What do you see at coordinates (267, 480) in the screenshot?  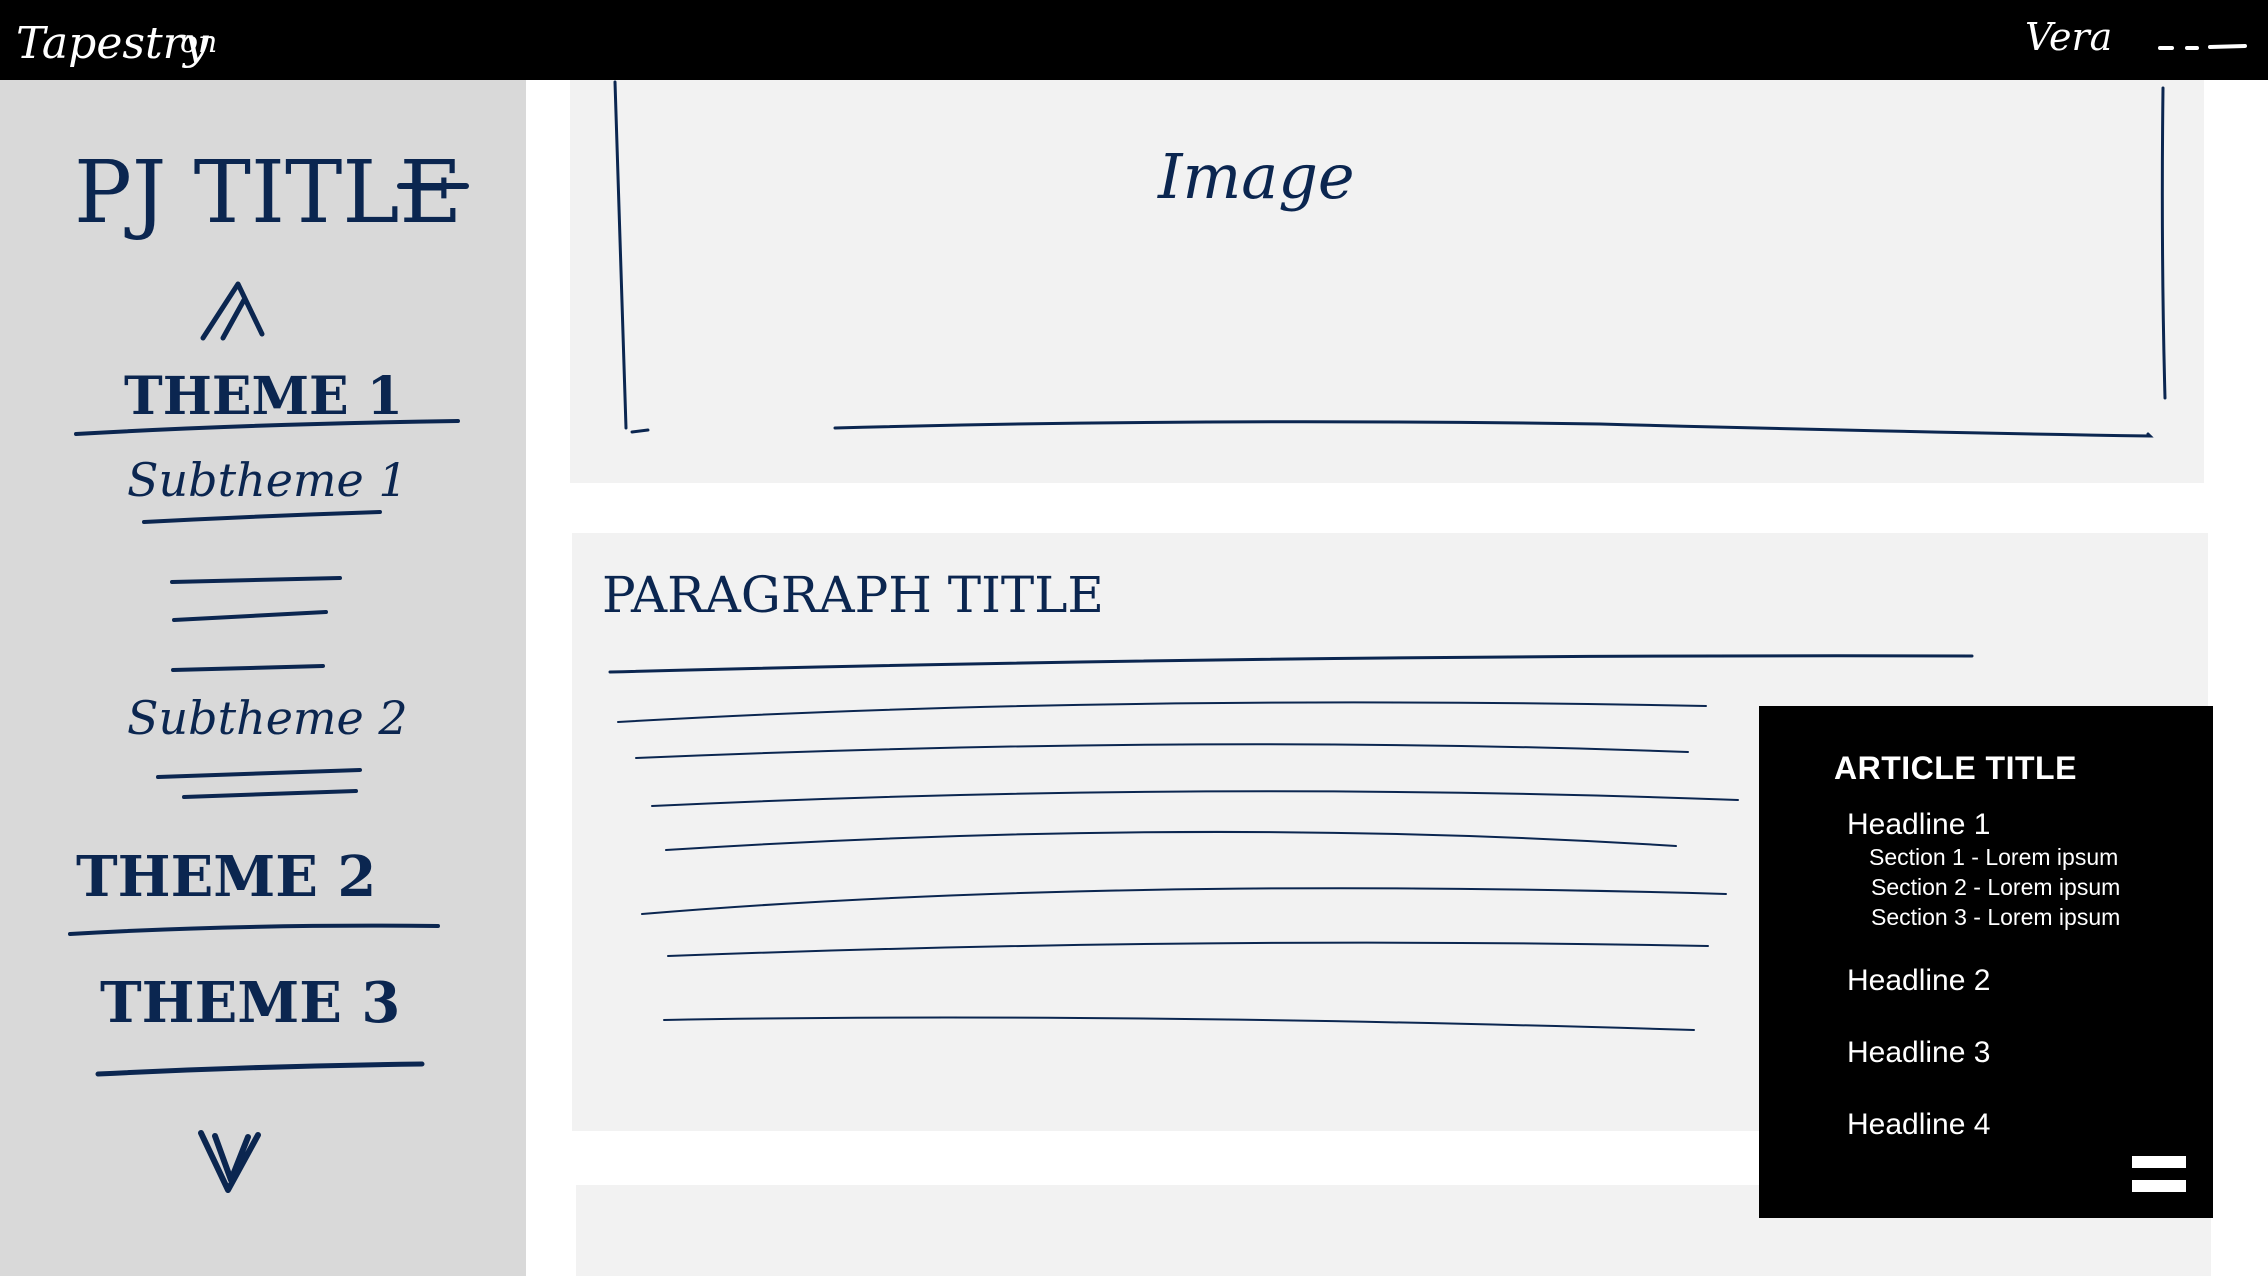 I see `sidebar-subtheme-1: Subtheme 1` at bounding box center [267, 480].